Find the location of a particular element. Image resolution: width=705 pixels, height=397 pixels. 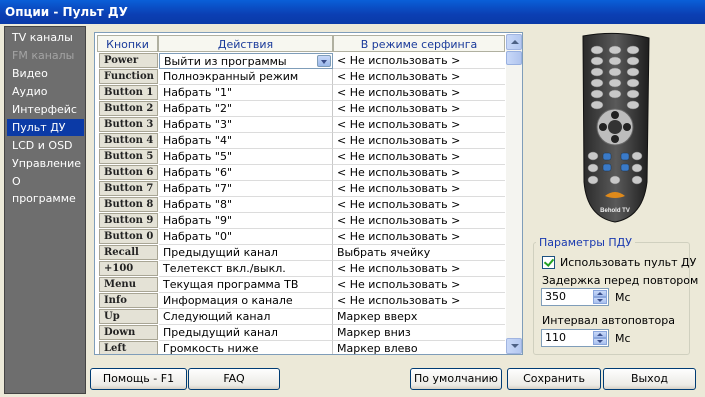

action-text: Полноэкранный режим is located at coordinates (231, 76).